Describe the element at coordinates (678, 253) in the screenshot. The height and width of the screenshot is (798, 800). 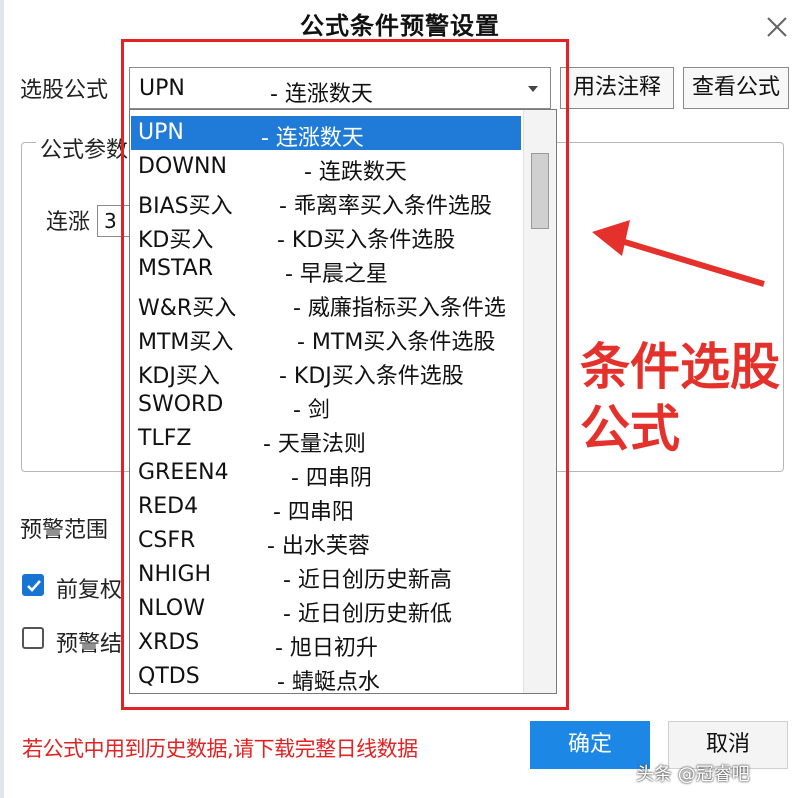
I see `red-arrow-icon` at that location.